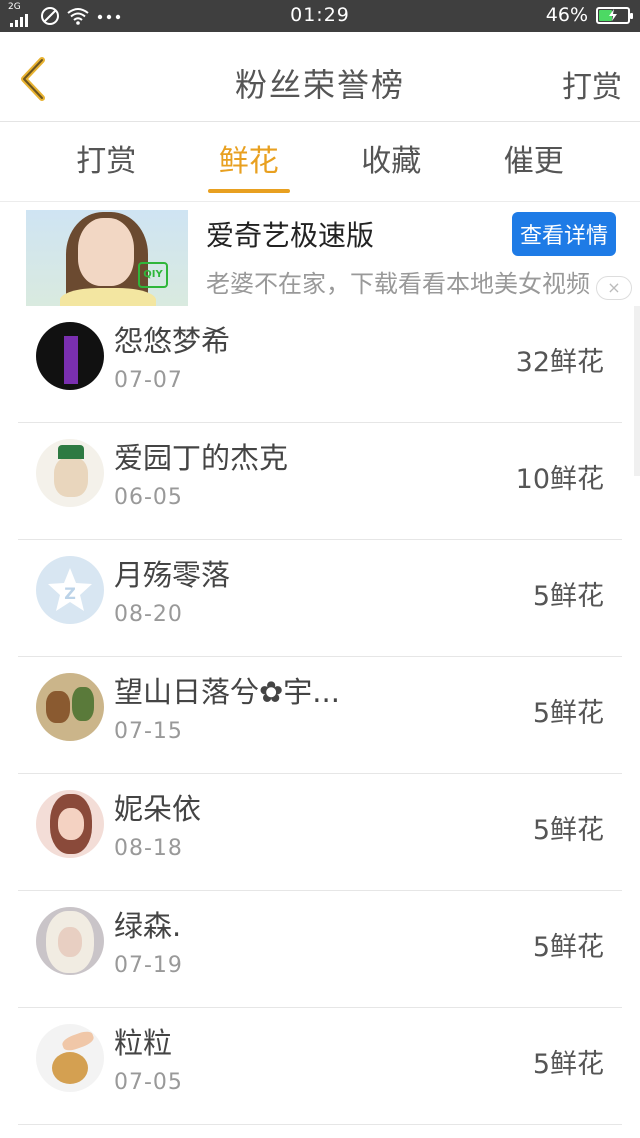 Image resolution: width=640 pixels, height=1138 pixels. I want to click on fan-date: 07-19, so click(148, 965).